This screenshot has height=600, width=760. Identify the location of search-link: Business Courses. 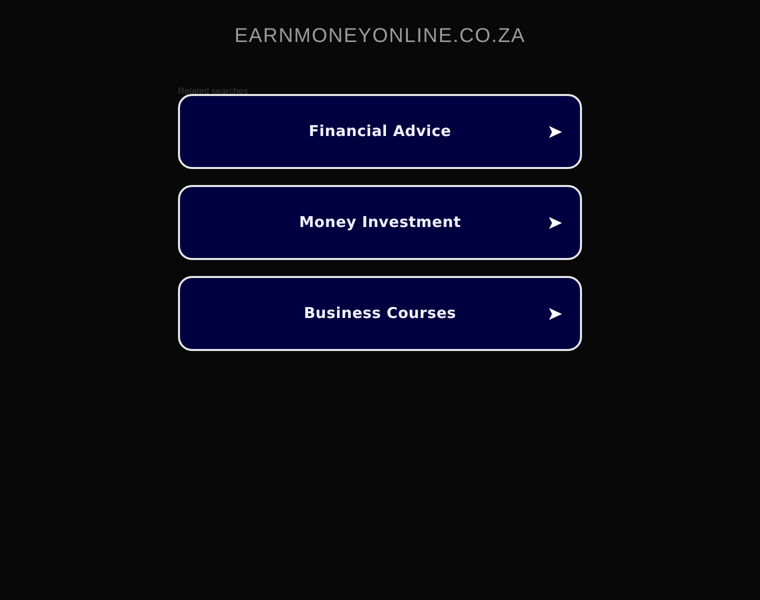
(380, 313).